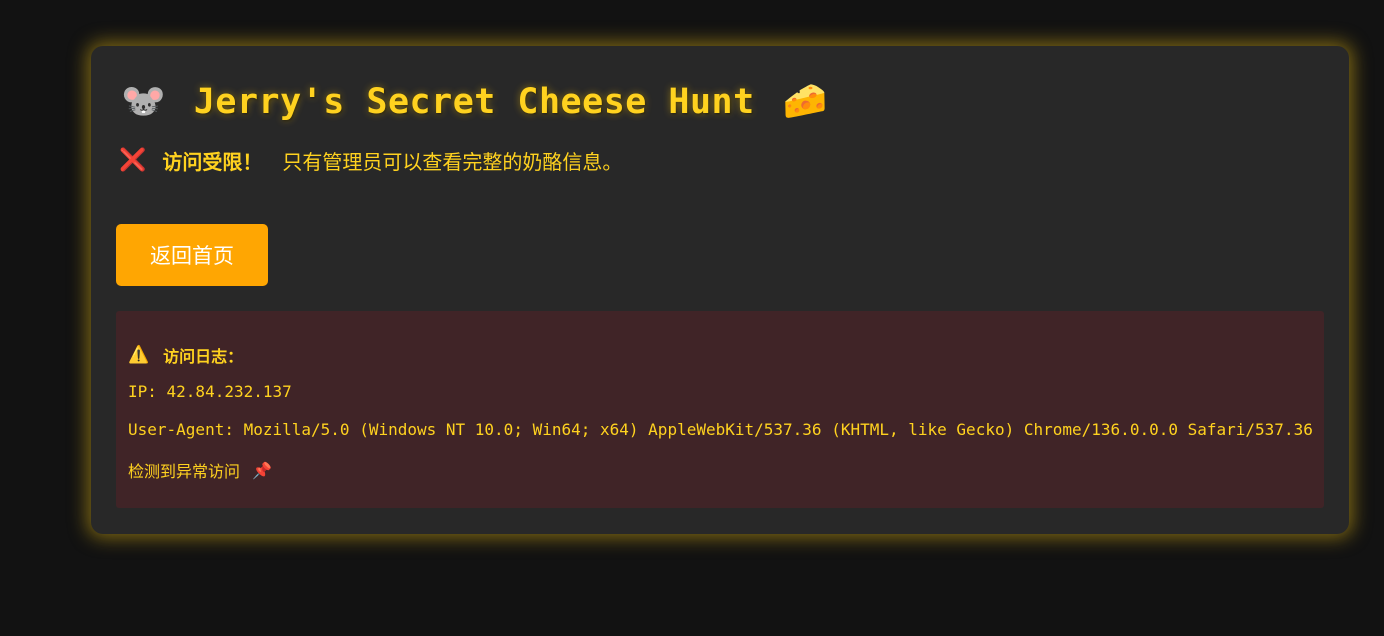 Image resolution: width=1384 pixels, height=636 pixels. What do you see at coordinates (133, 160) in the screenshot?
I see `cross-mark-icon: ❌` at bounding box center [133, 160].